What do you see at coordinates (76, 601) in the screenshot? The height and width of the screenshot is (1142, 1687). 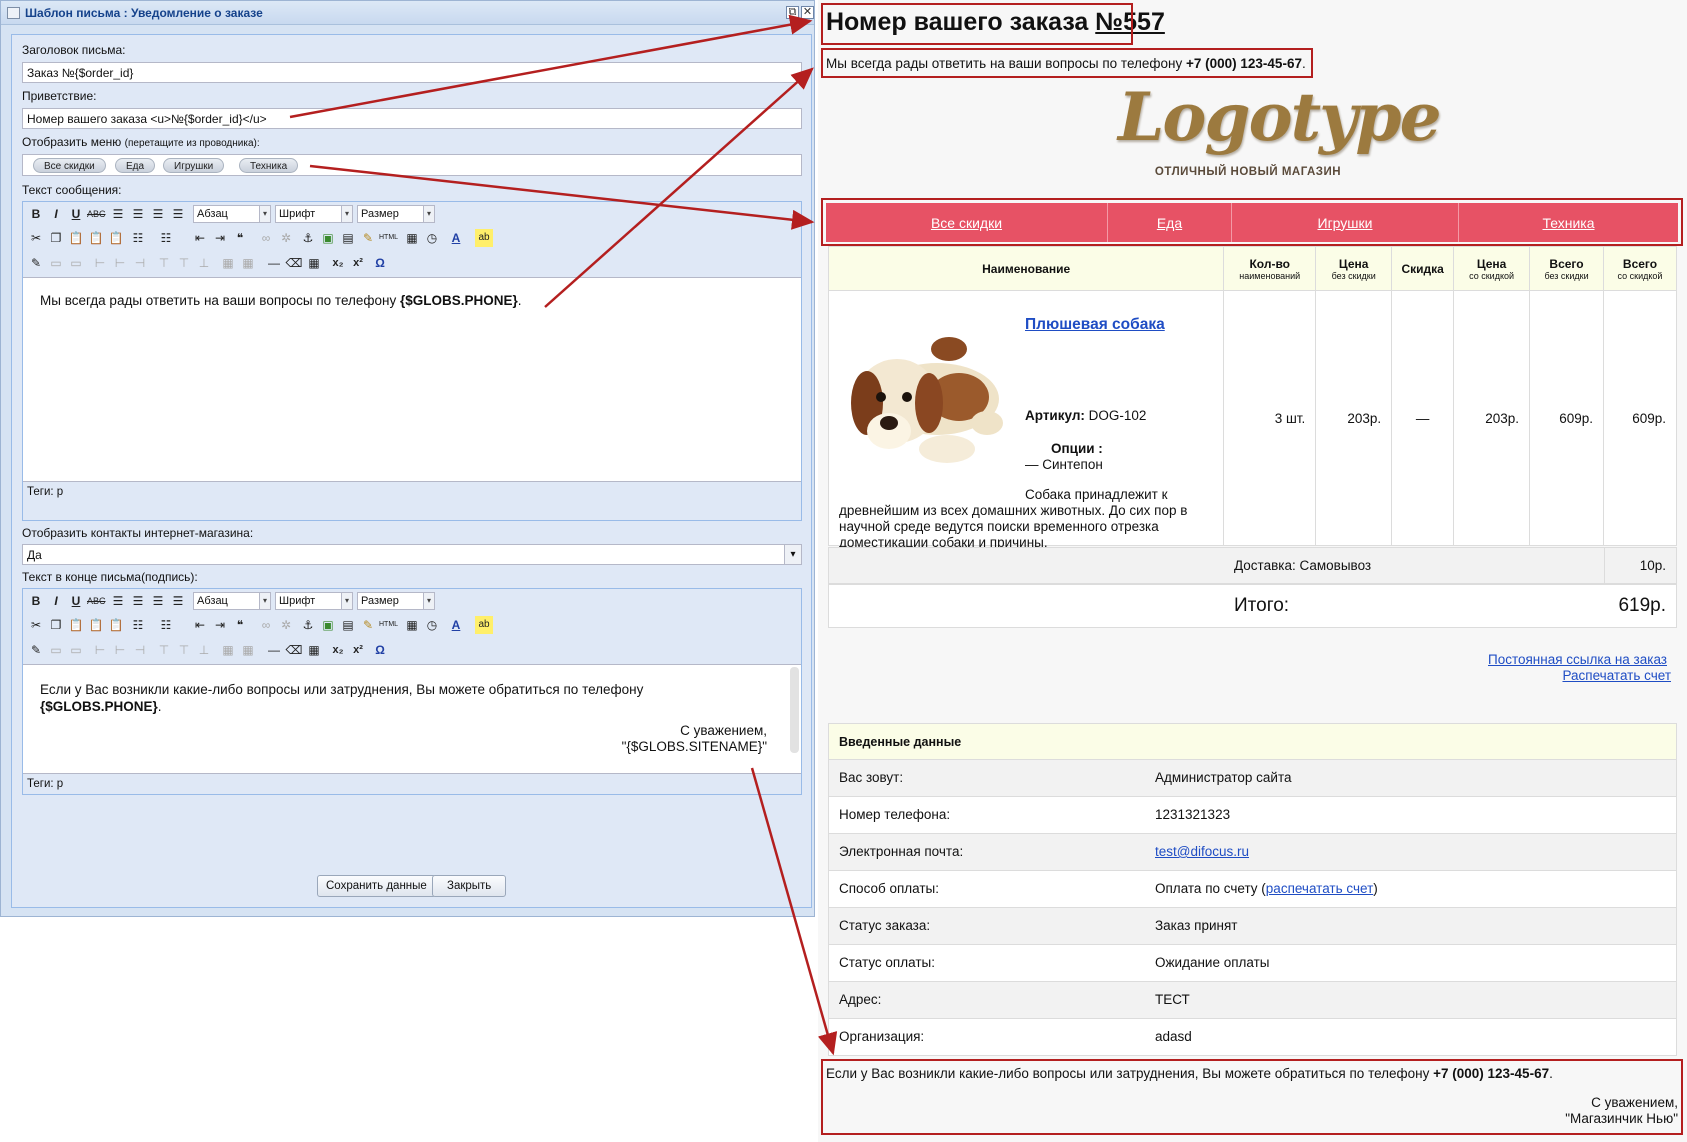 I see `underline-icon: U` at bounding box center [76, 601].